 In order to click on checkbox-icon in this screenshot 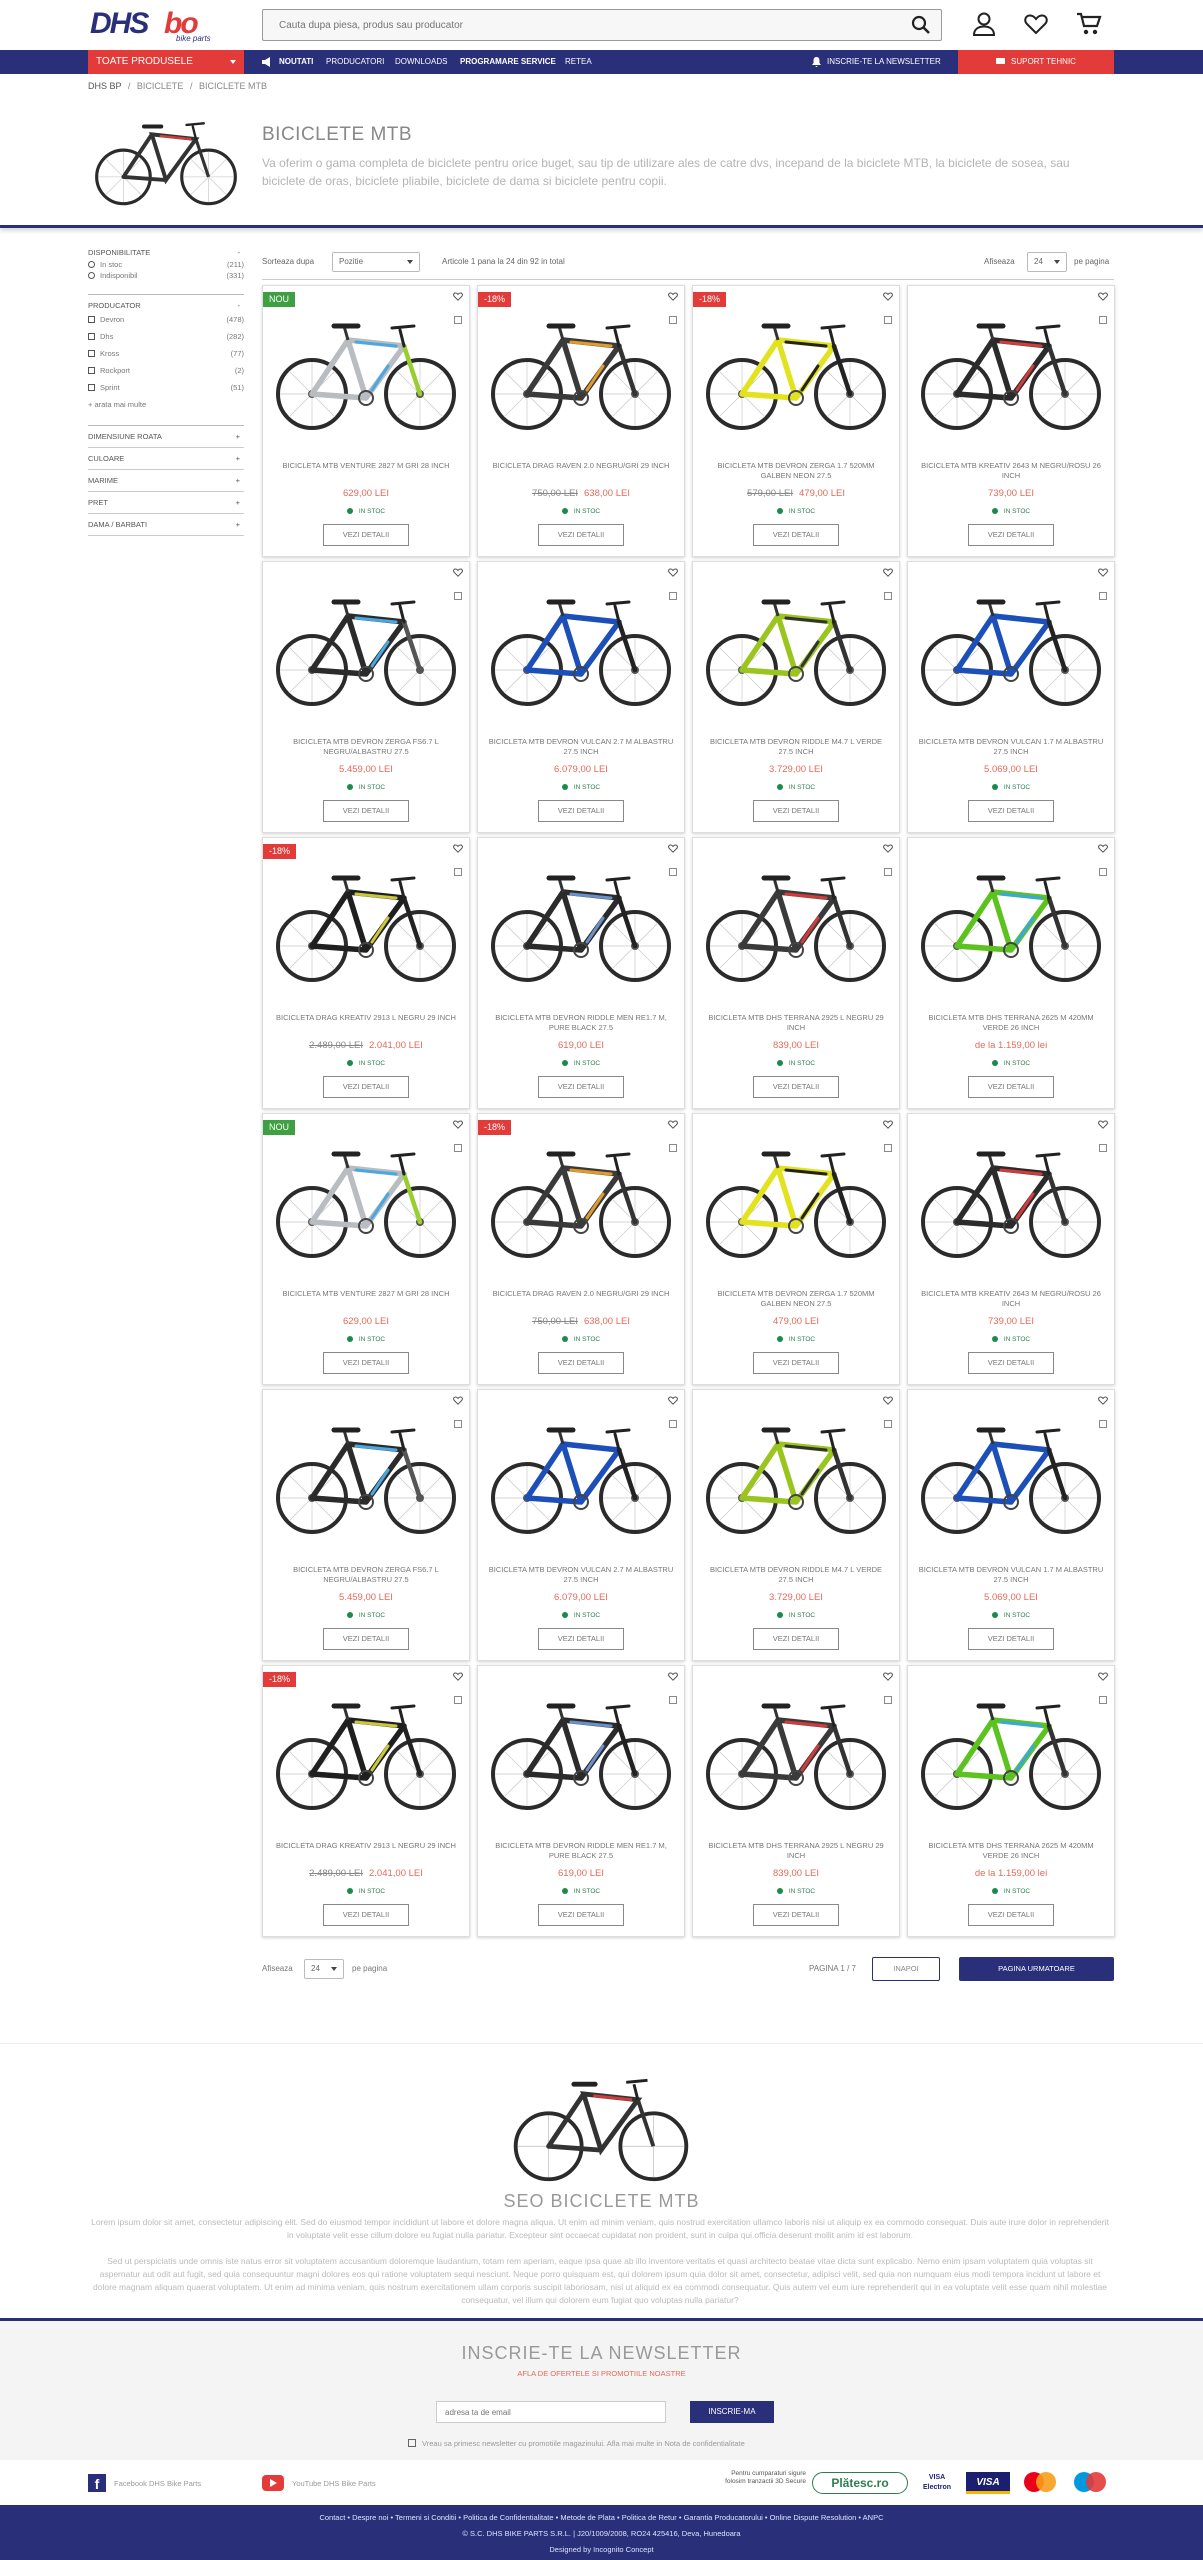, I will do `click(91, 370)`.